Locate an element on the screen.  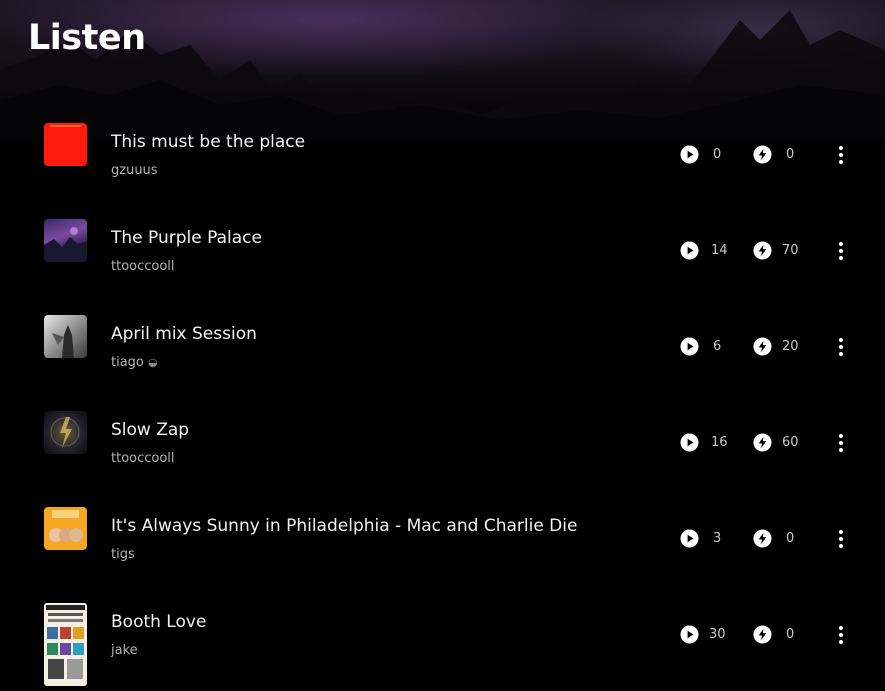
artist-suffix: ◒ is located at coordinates (153, 362).